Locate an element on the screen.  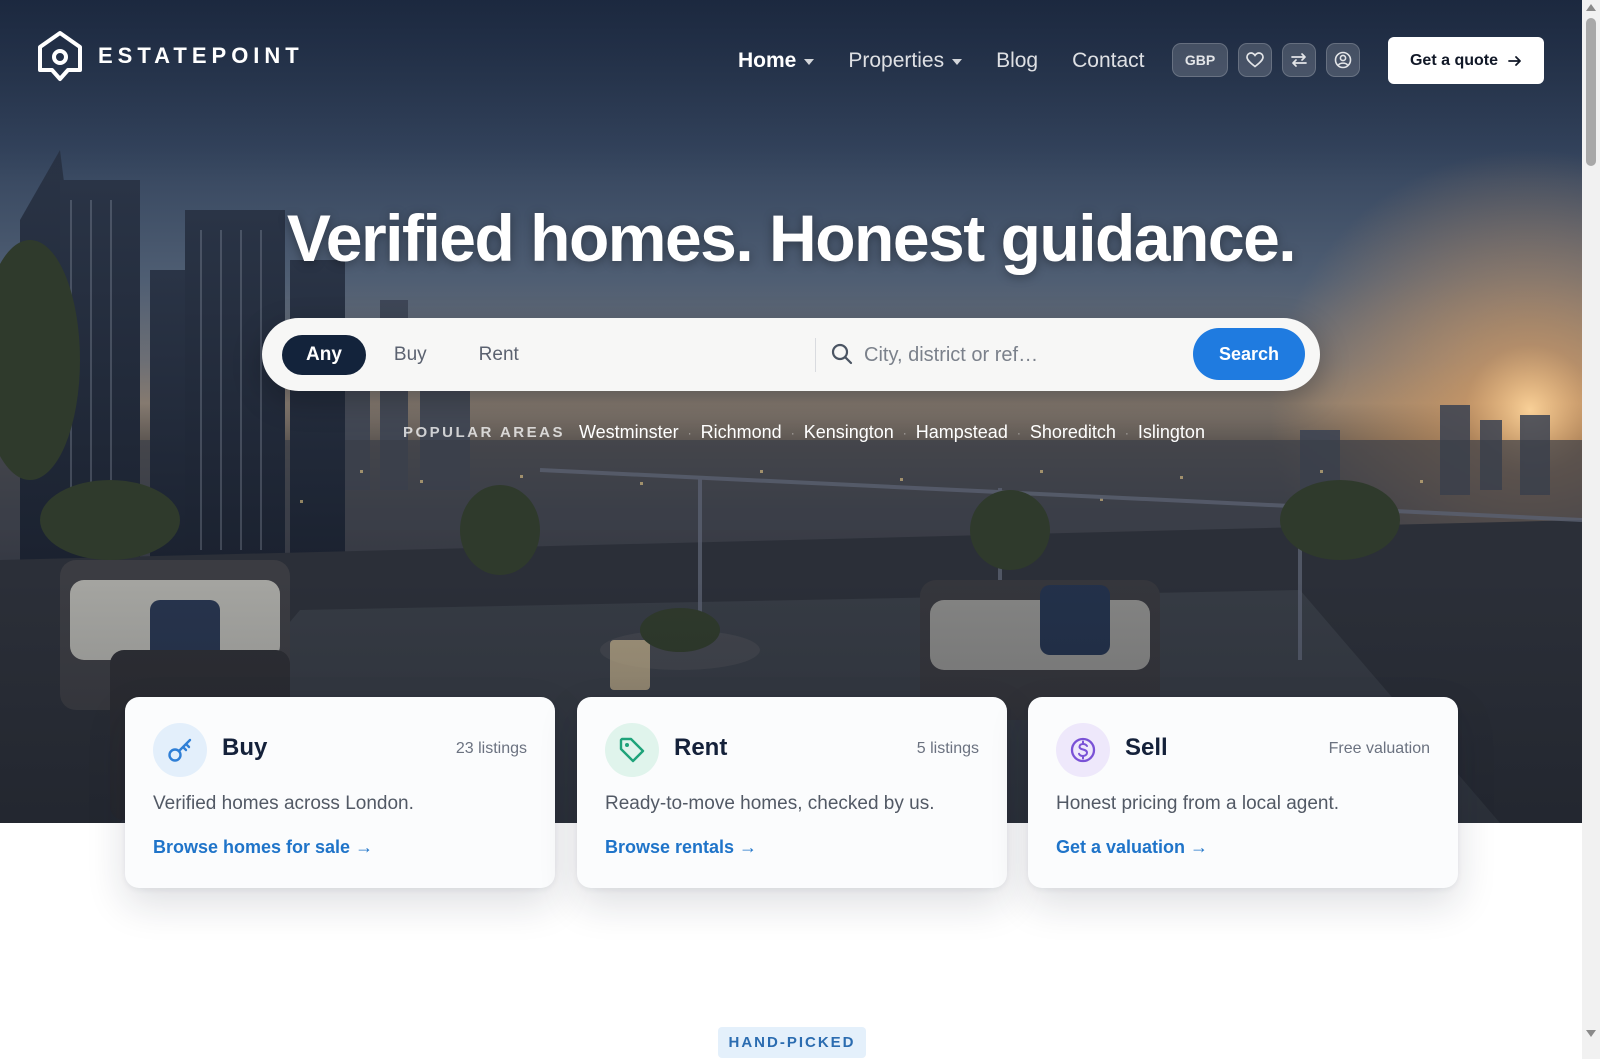
card-title: Buy is located at coordinates (245, 747).